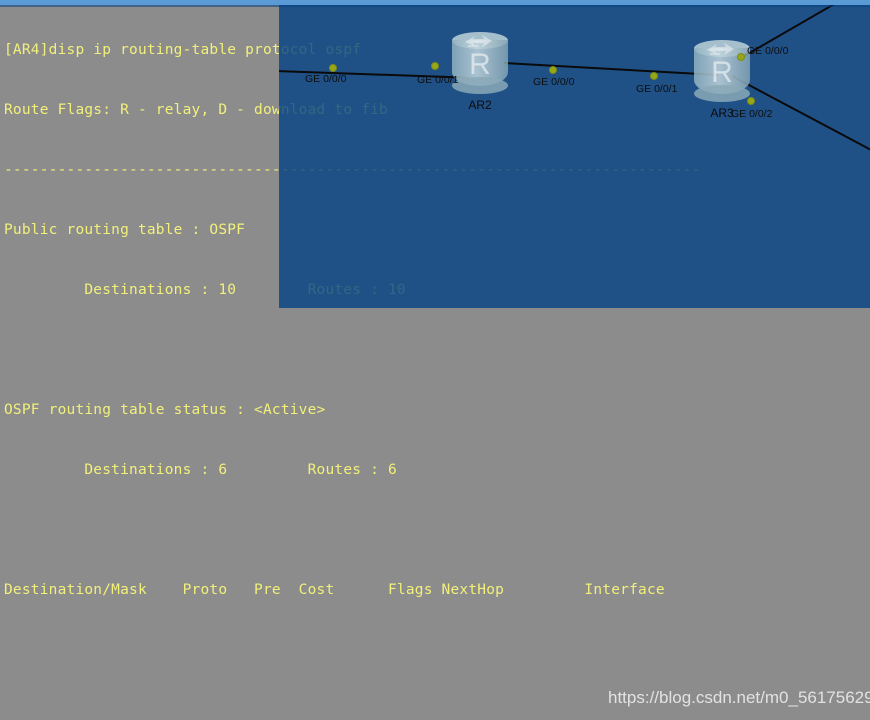 This screenshot has height=720, width=870. What do you see at coordinates (326, 79) in the screenshot?
I see `port-label-ar1-ge000: GE 0/0/0` at bounding box center [326, 79].